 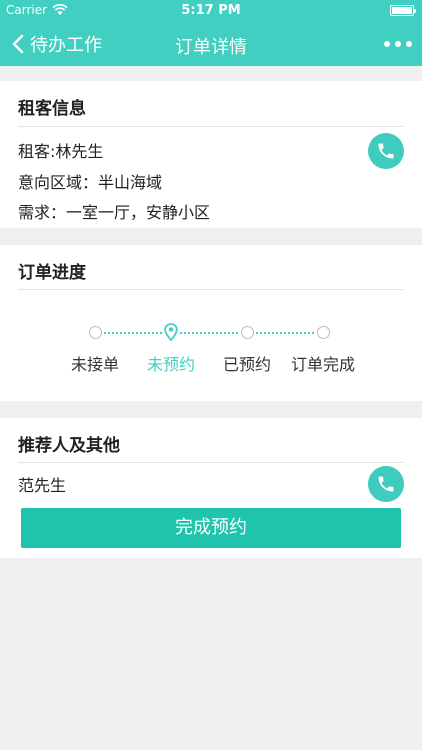 I want to click on tenant-card-title: 租客信息, so click(x=52, y=109).